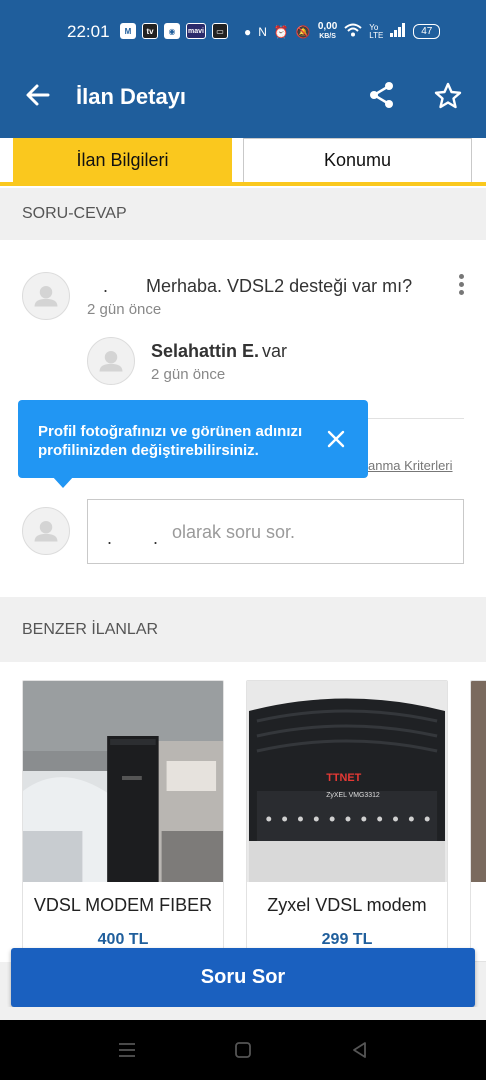 The width and height of the screenshot is (486, 1080). What do you see at coordinates (63, 482) in the screenshot?
I see `tooltip-tail` at bounding box center [63, 482].